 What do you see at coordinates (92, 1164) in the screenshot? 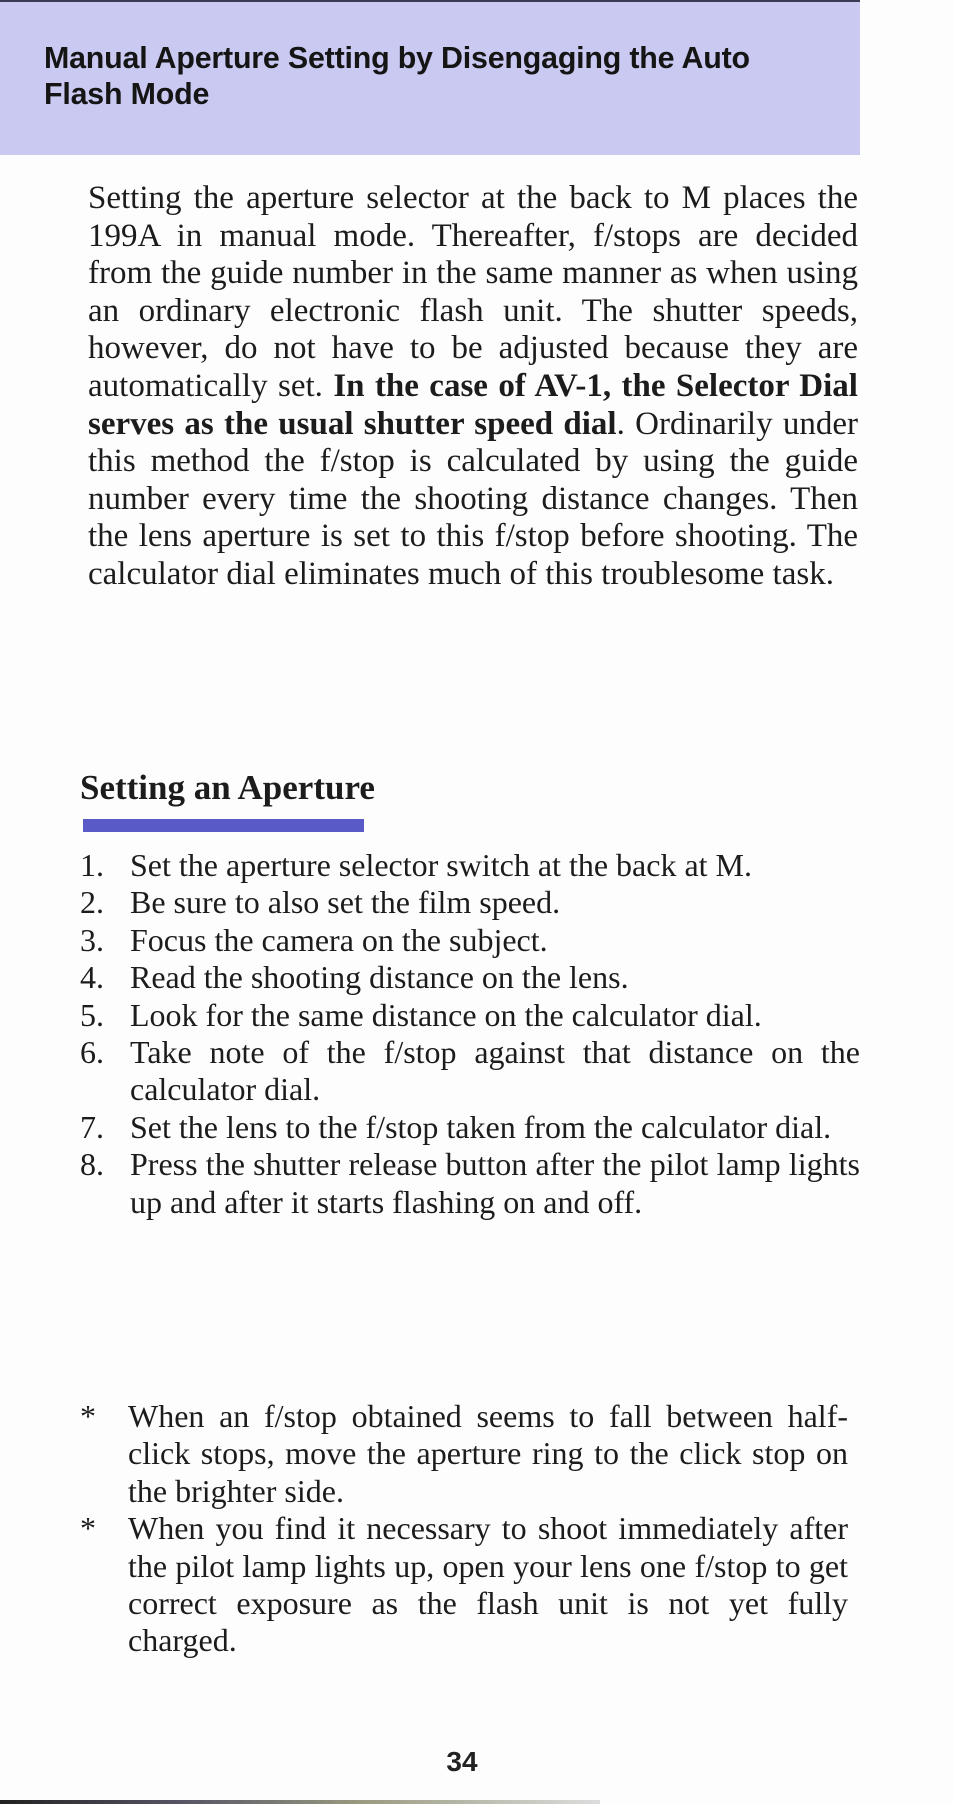
I see `step-number: 8.` at bounding box center [92, 1164].